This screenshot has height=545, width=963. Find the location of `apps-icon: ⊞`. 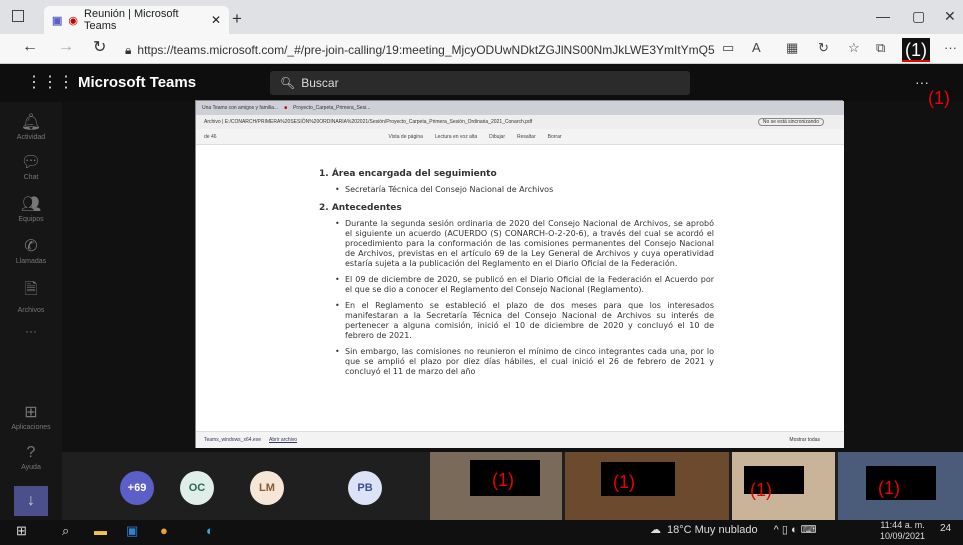

apps-icon: ⊞ is located at coordinates (31, 412).